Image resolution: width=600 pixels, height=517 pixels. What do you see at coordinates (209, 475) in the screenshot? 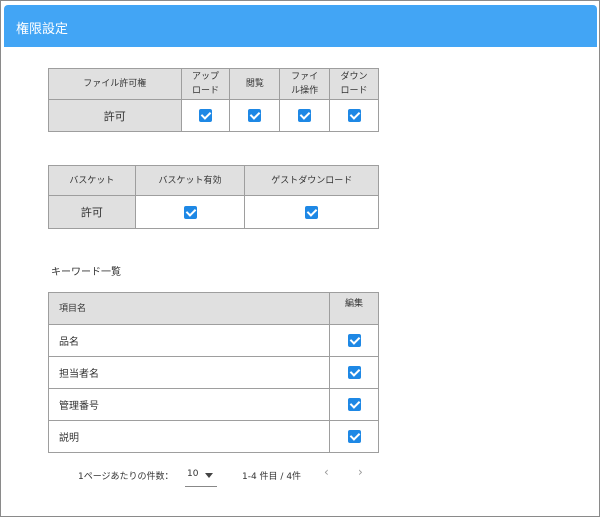
I see `dropdown-arrow-icon` at bounding box center [209, 475].